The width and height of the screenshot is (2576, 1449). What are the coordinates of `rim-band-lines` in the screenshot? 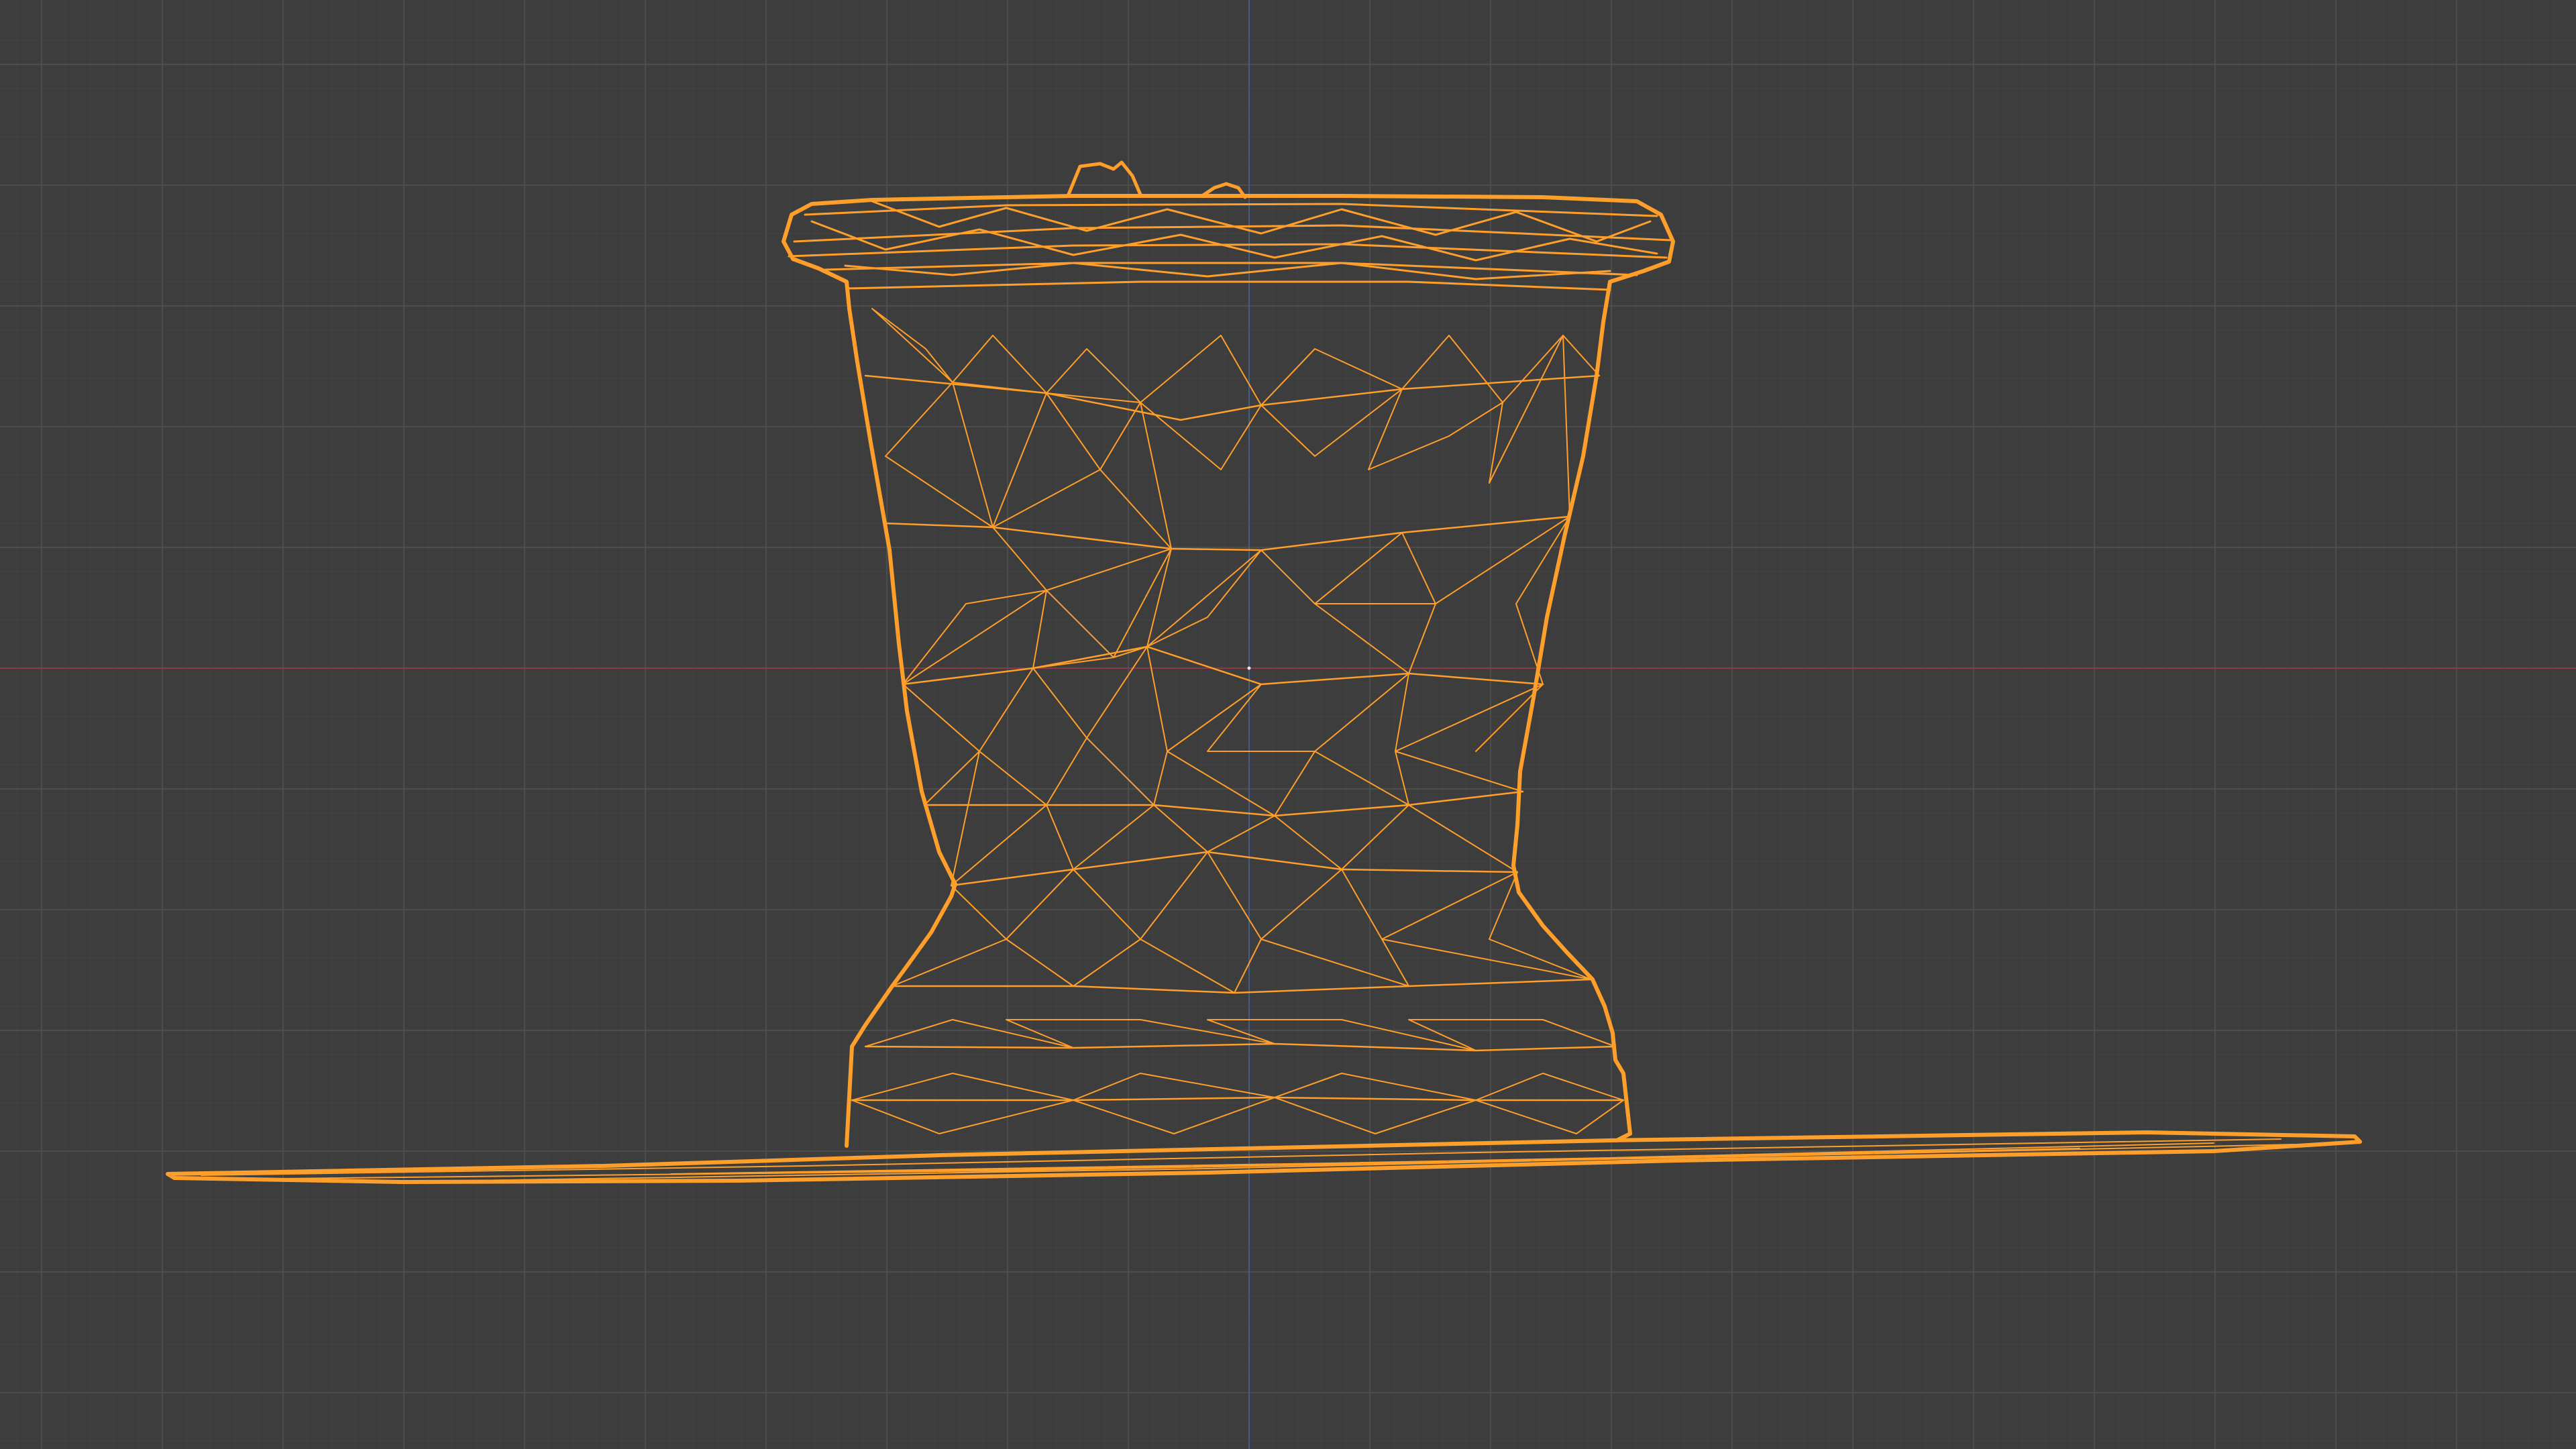 It's located at (1230, 245).